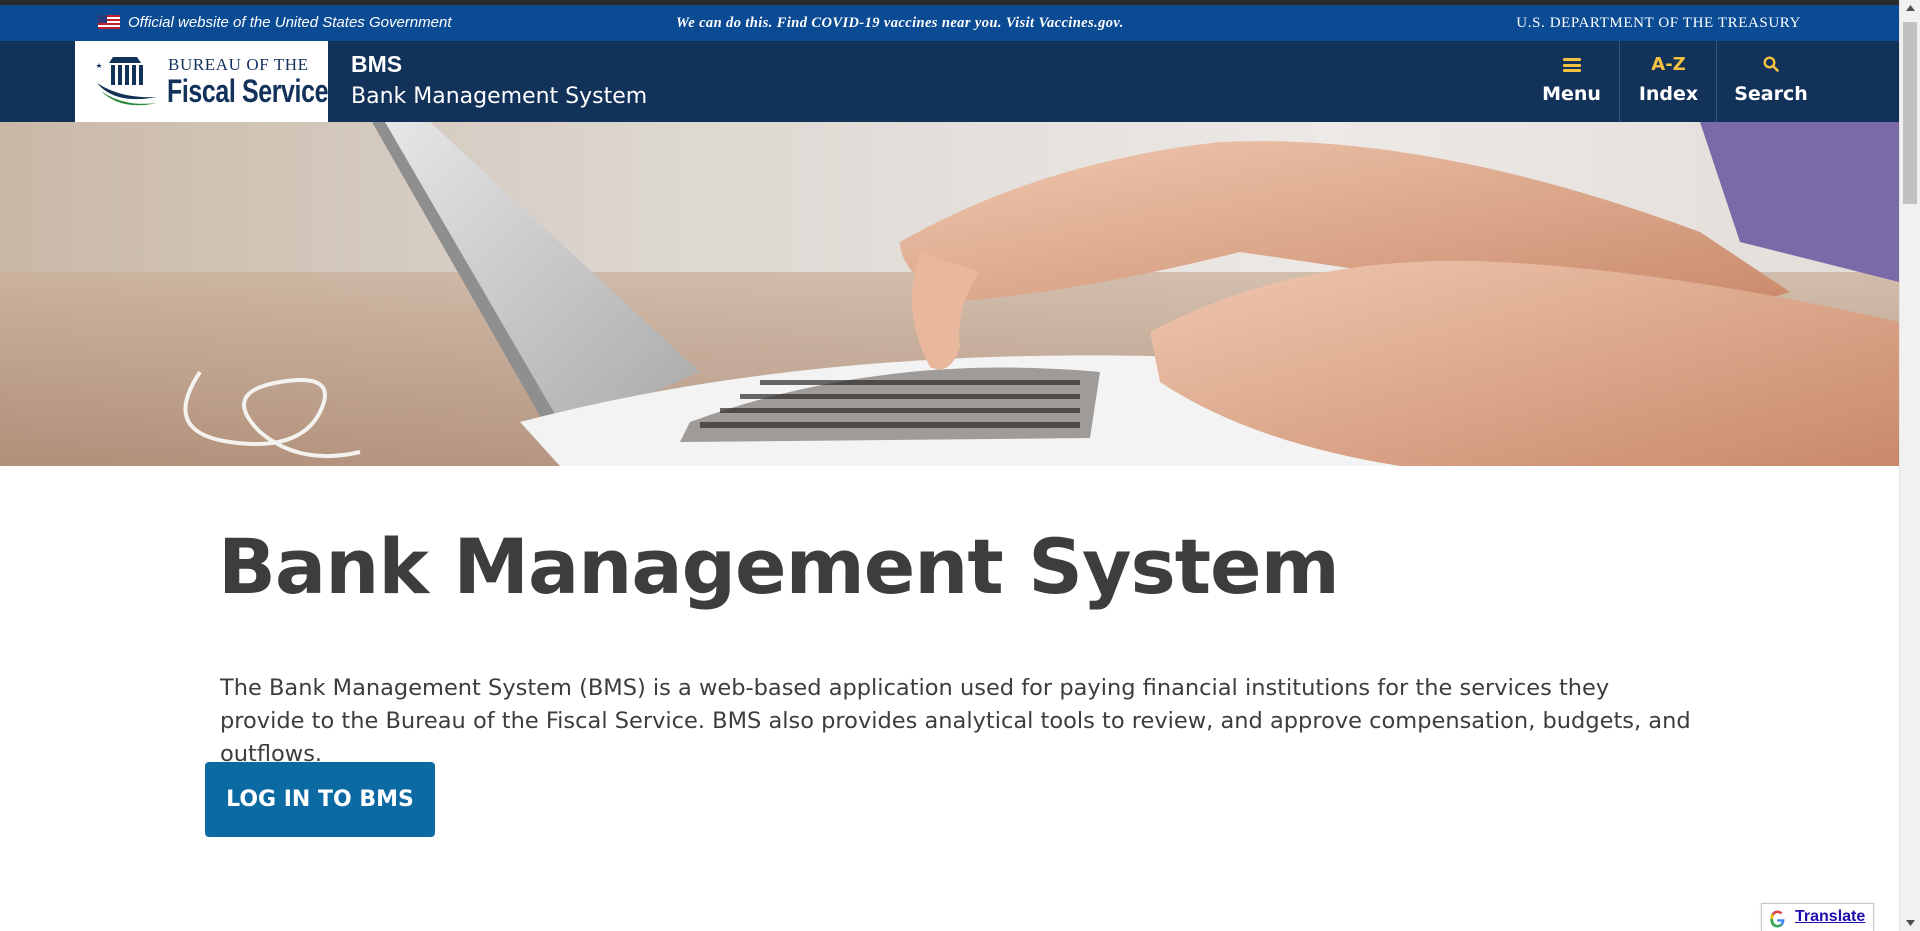 This screenshot has width=1920, height=931. Describe the element at coordinates (1771, 64) in the screenshot. I see `search-icon` at that location.